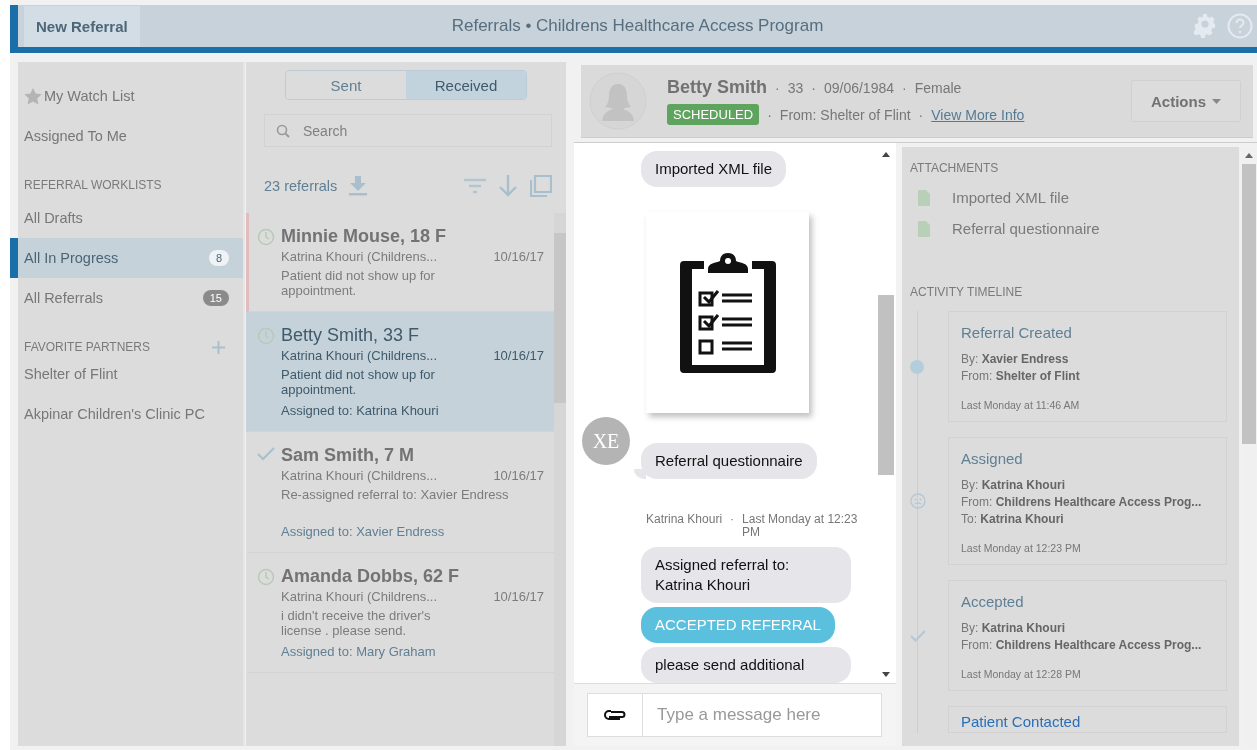 The image size is (1257, 750). What do you see at coordinates (218, 347) in the screenshot?
I see `plus-icon` at bounding box center [218, 347].